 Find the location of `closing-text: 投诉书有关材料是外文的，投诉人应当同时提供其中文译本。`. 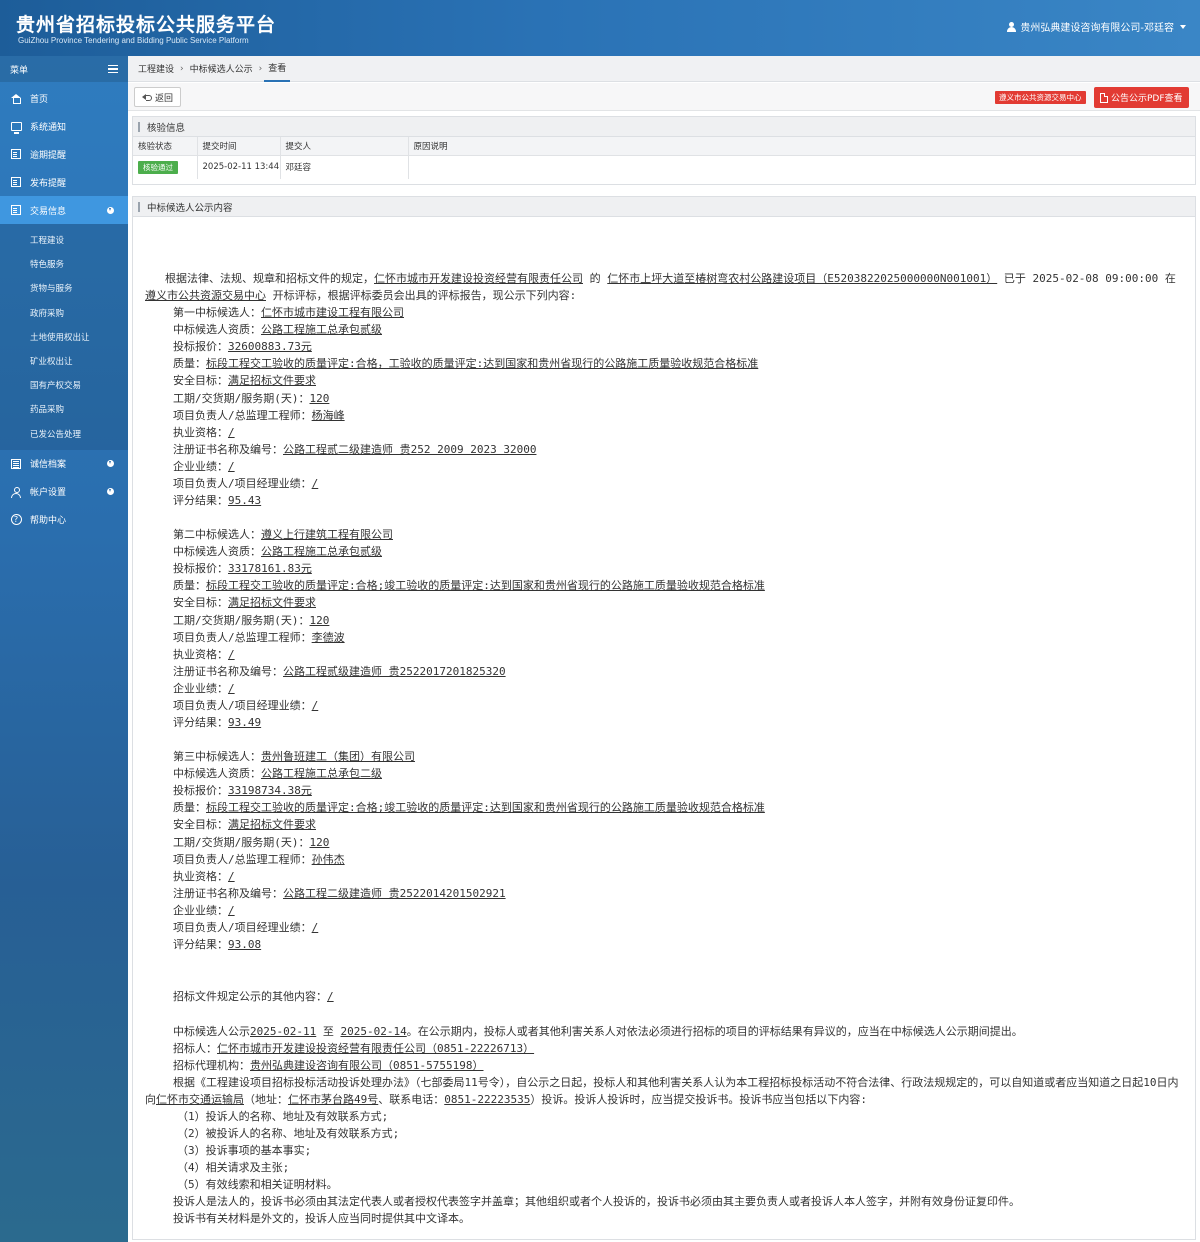

closing-text: 投诉书有关材料是外文的，投诉人应当同时提供其中文译本。 is located at coordinates (321, 1218).